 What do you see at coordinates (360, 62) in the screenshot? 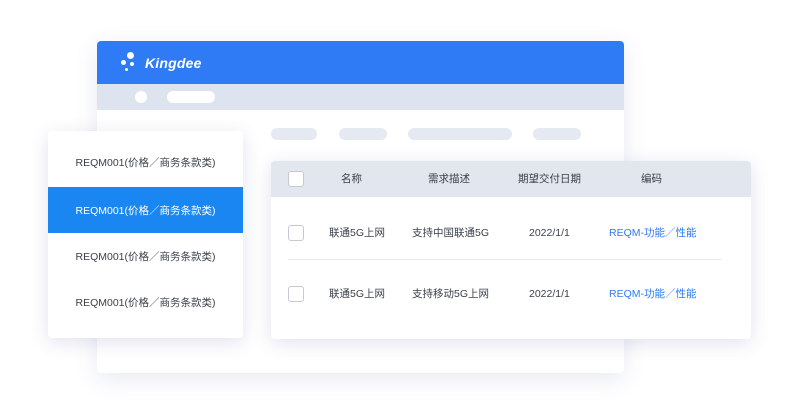
I see `top-bar: Kingdee` at bounding box center [360, 62].